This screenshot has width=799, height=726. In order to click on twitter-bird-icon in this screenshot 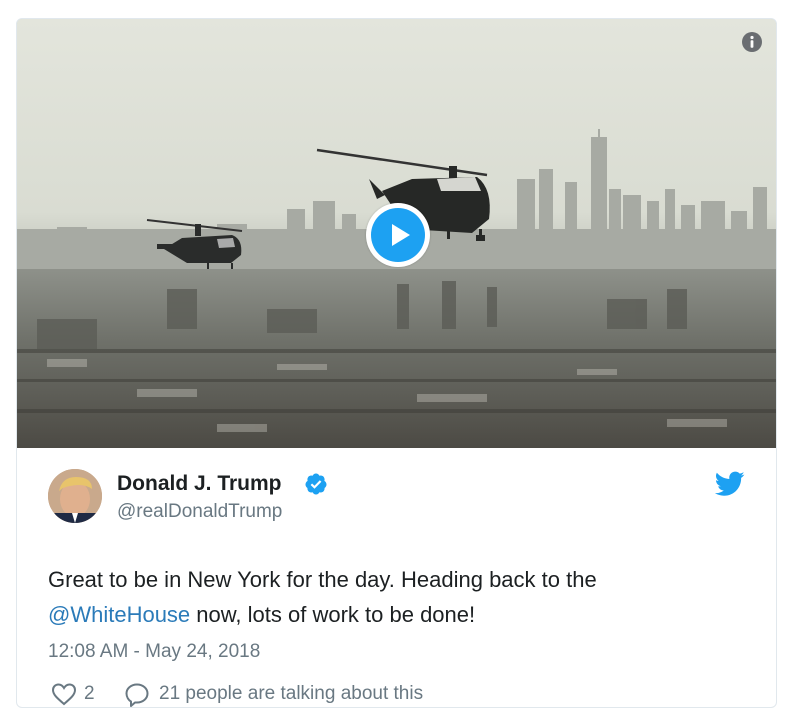, I will do `click(730, 484)`.